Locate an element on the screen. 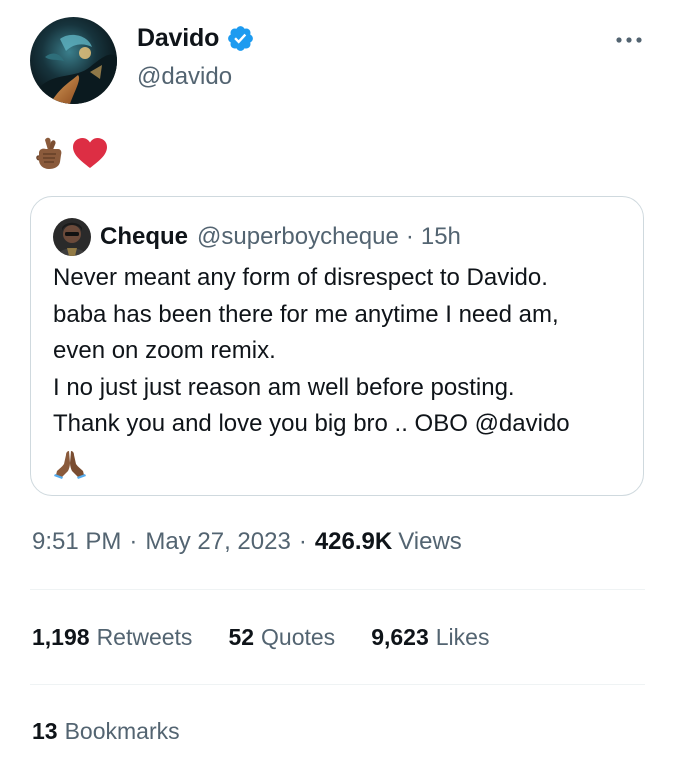 The width and height of the screenshot is (675, 765). tweet-text is located at coordinates (71, 153).